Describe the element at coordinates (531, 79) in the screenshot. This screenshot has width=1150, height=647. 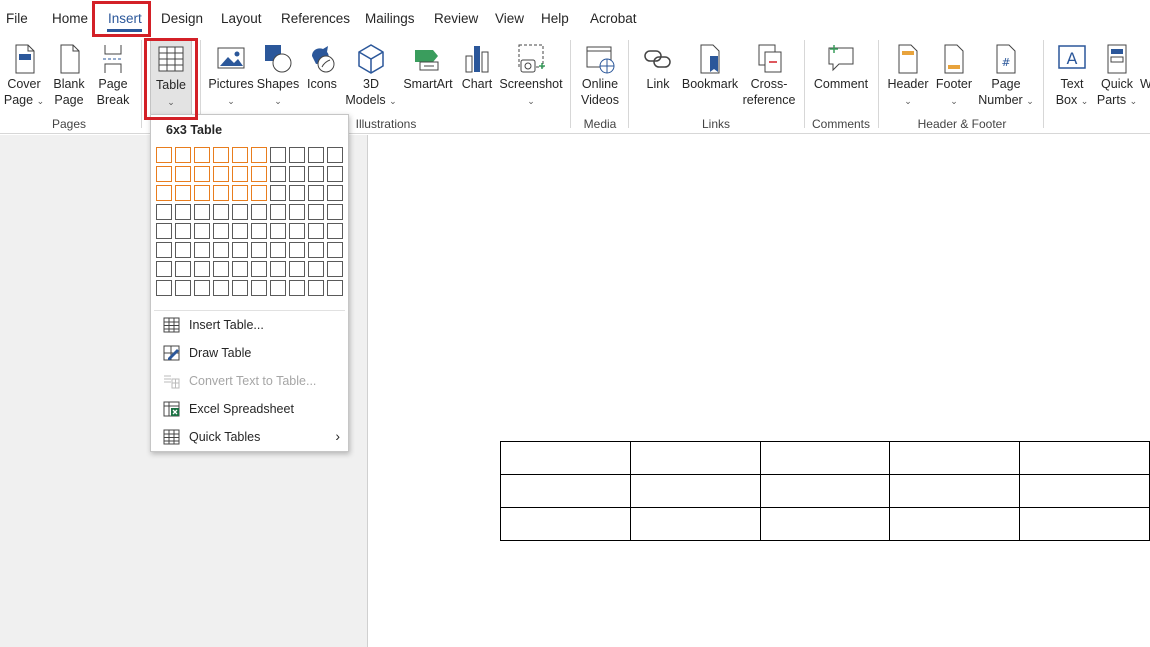
I see `screenshot-button: Screenshot ⌄` at that location.